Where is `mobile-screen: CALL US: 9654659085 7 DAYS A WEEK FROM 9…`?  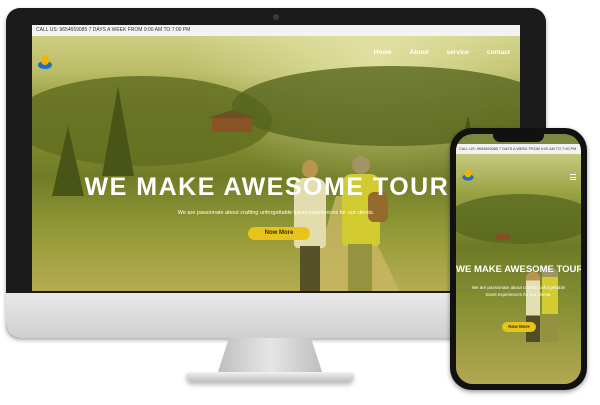 mobile-screen: CALL US: 9654659085 7 DAYS A WEEK FROM 9… is located at coordinates (518, 259).